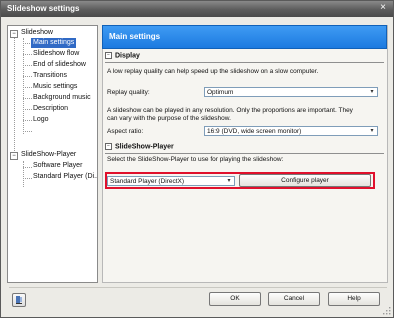 This screenshot has height=318, width=394. I want to click on player-section-title: SlideShow-Player, so click(144, 147).